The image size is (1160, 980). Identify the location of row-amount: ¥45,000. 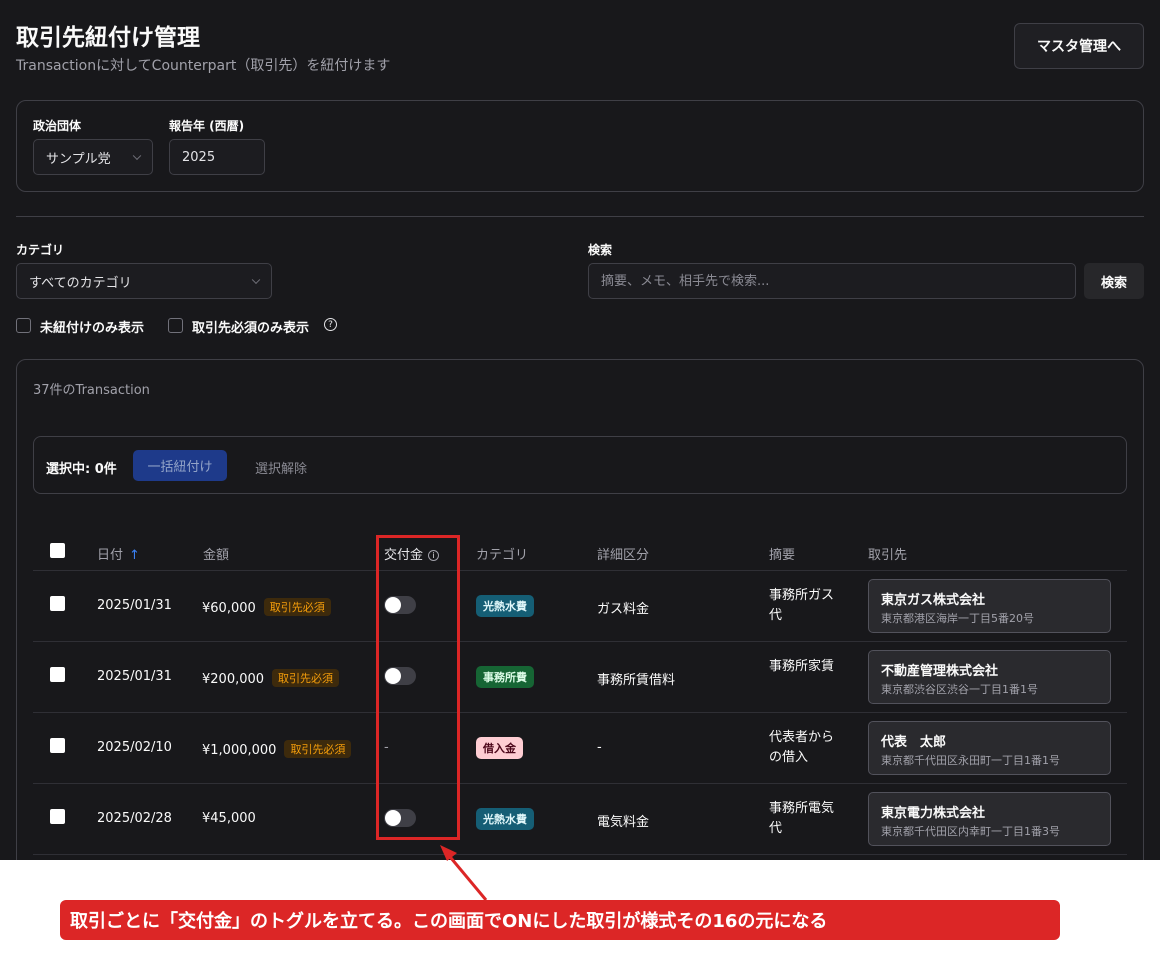
(229, 818).